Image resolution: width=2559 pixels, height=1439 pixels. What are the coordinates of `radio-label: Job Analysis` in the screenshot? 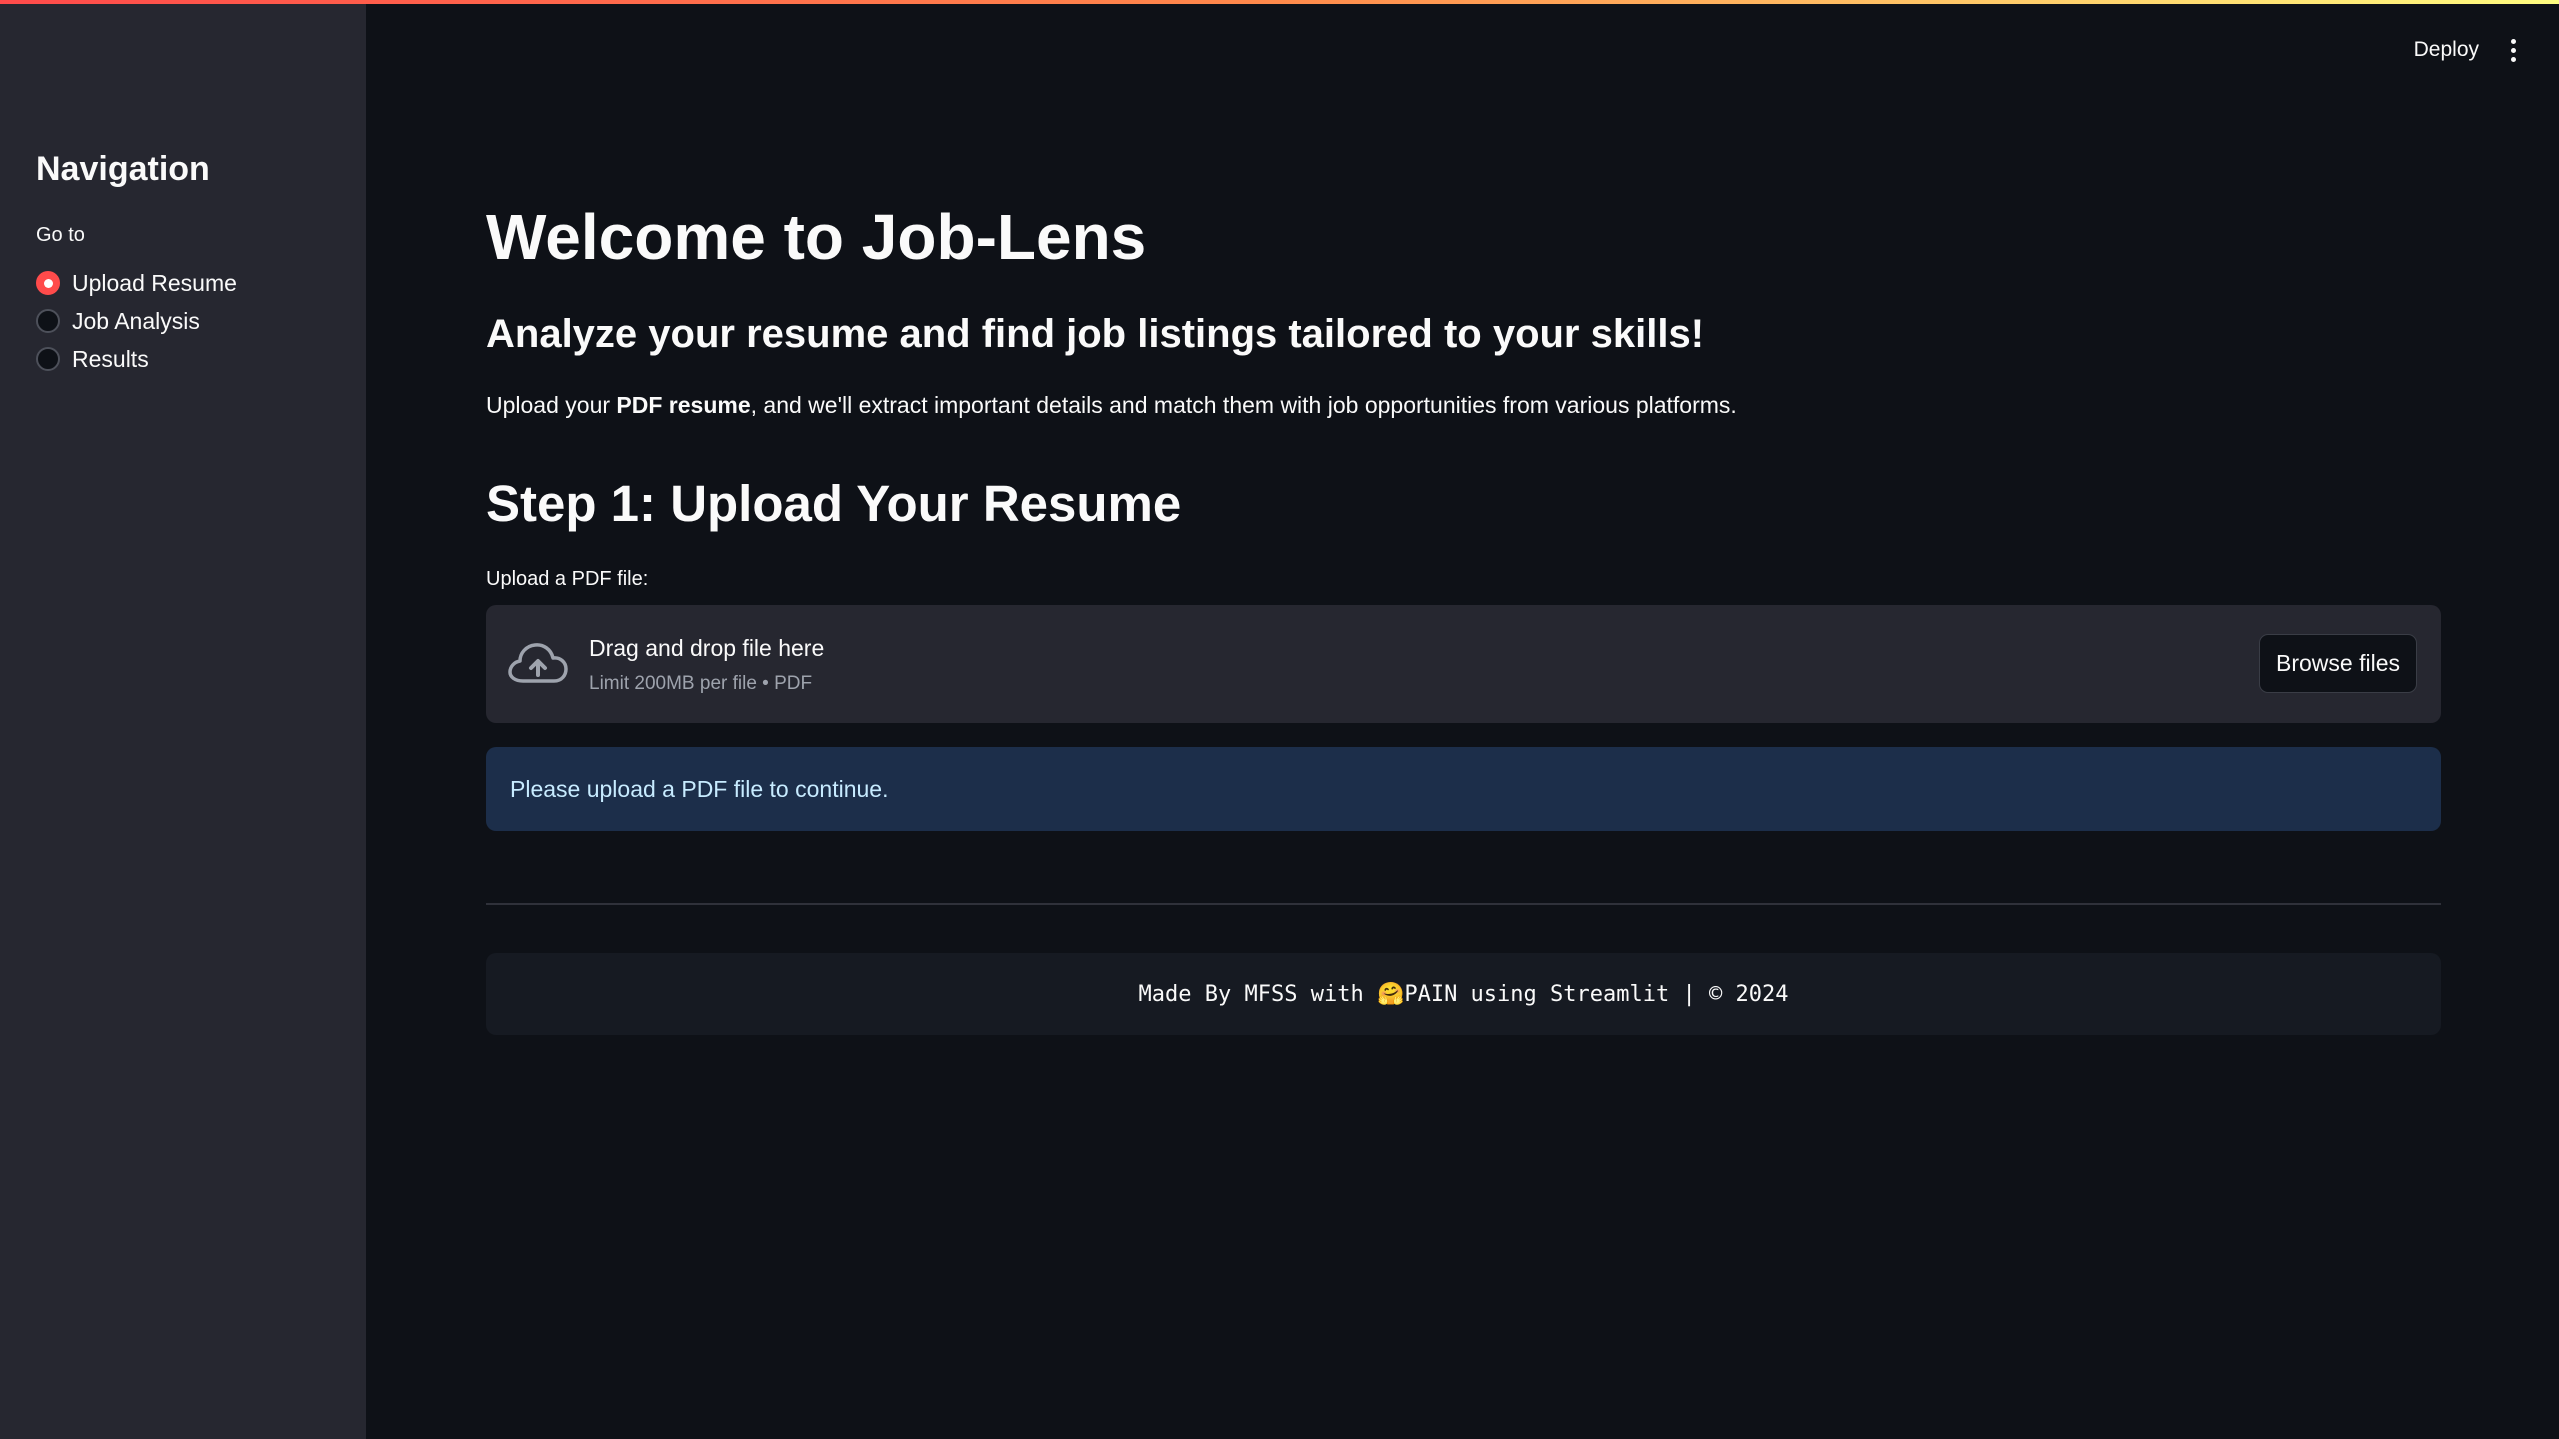 It's located at (136, 320).